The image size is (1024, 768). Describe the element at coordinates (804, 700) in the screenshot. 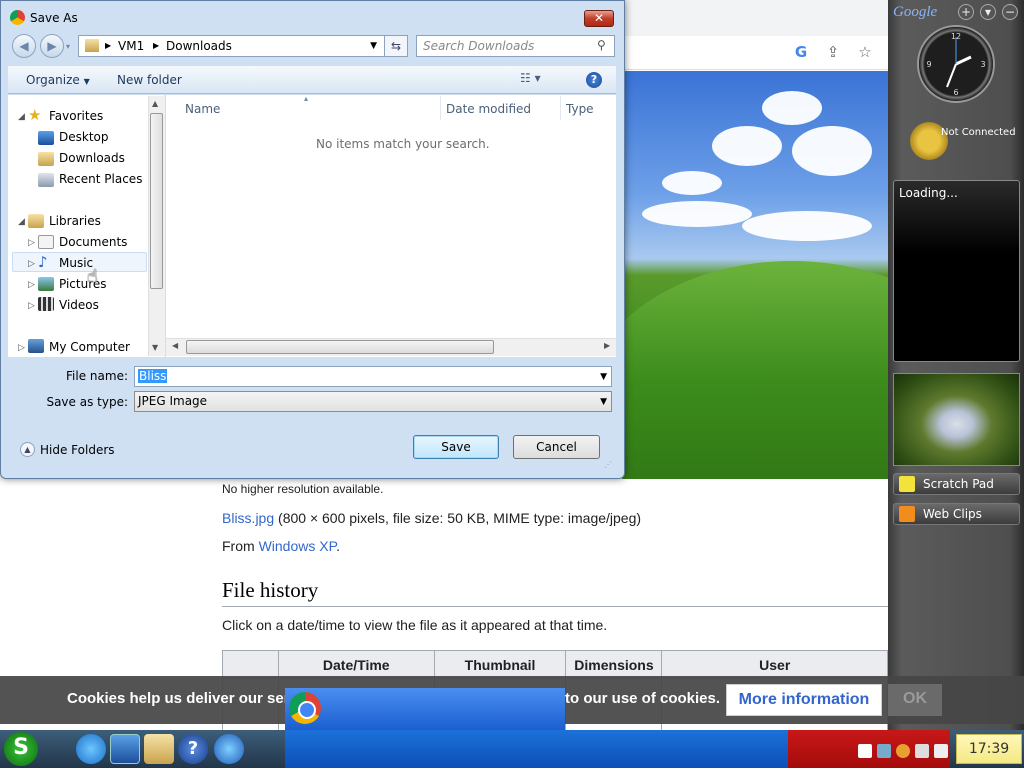

I see `more-information-button: More information` at that location.